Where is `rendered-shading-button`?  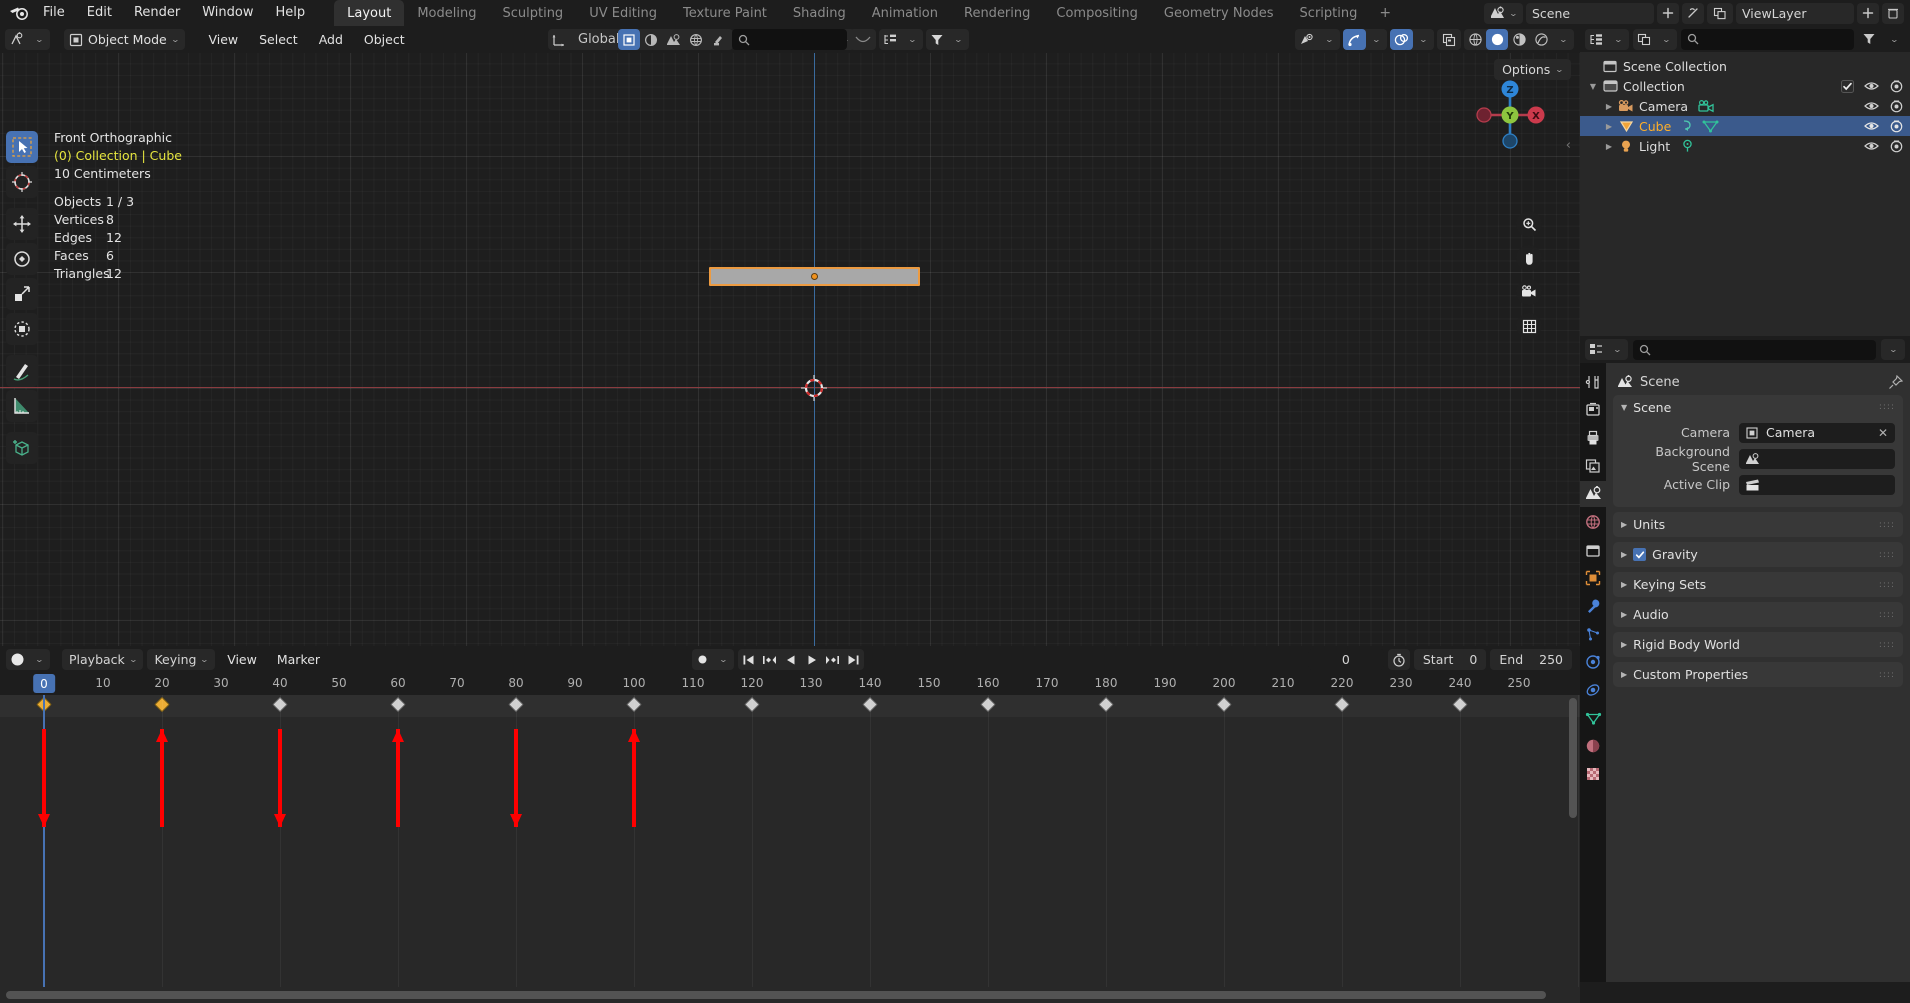 rendered-shading-button is located at coordinates (1541, 39).